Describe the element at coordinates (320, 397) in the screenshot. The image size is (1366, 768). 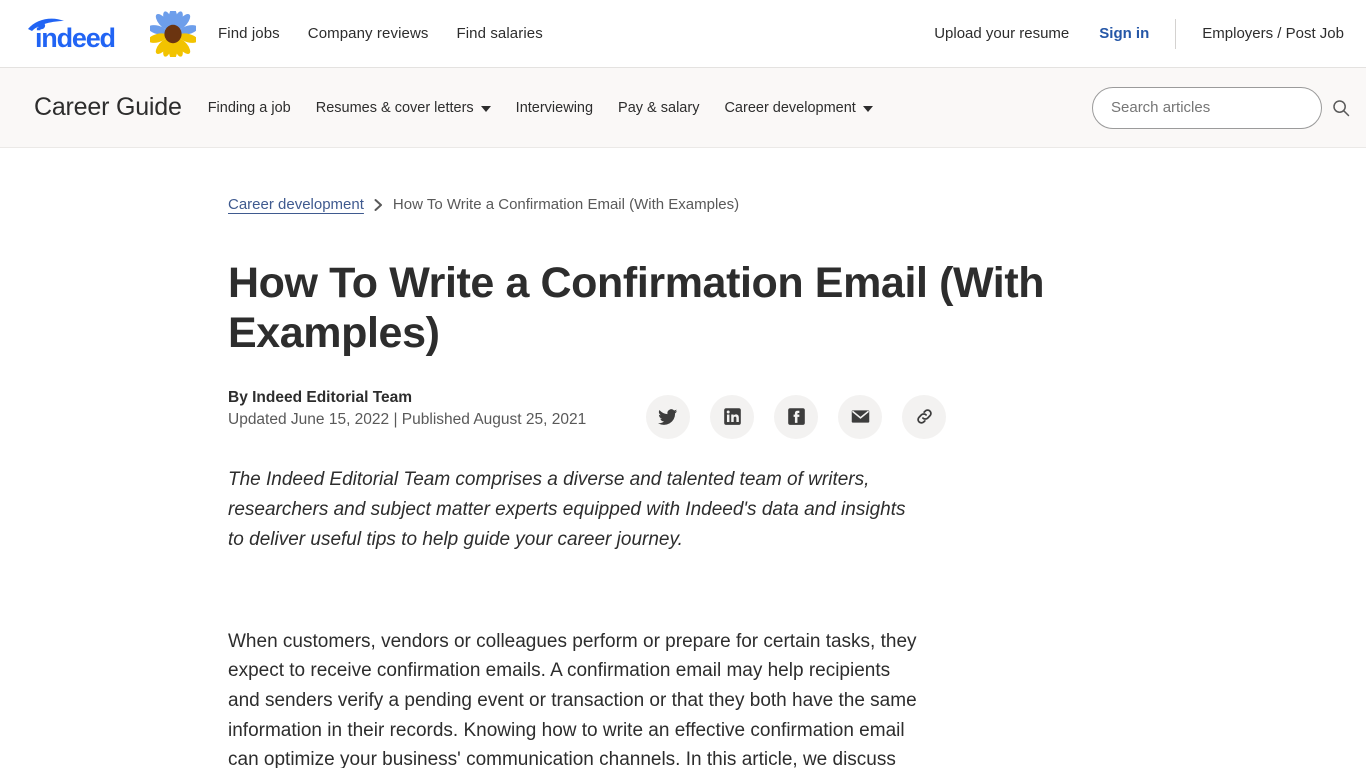
I see `author-name: By Indeed Editorial Team` at that location.